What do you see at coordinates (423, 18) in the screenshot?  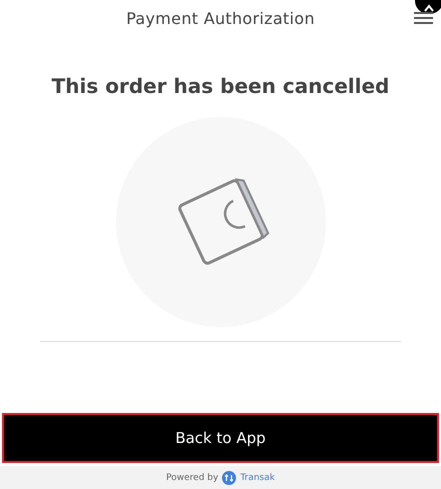 I see `menu-icon` at bounding box center [423, 18].